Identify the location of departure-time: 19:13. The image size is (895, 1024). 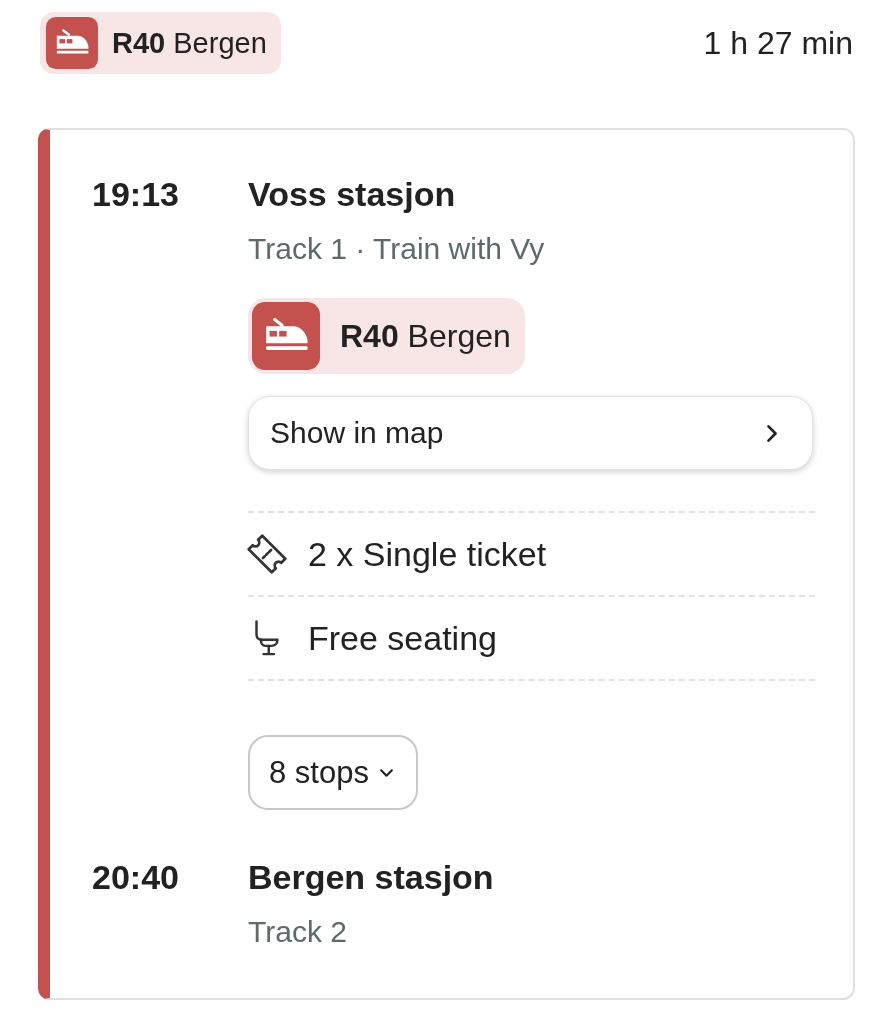
(136, 194).